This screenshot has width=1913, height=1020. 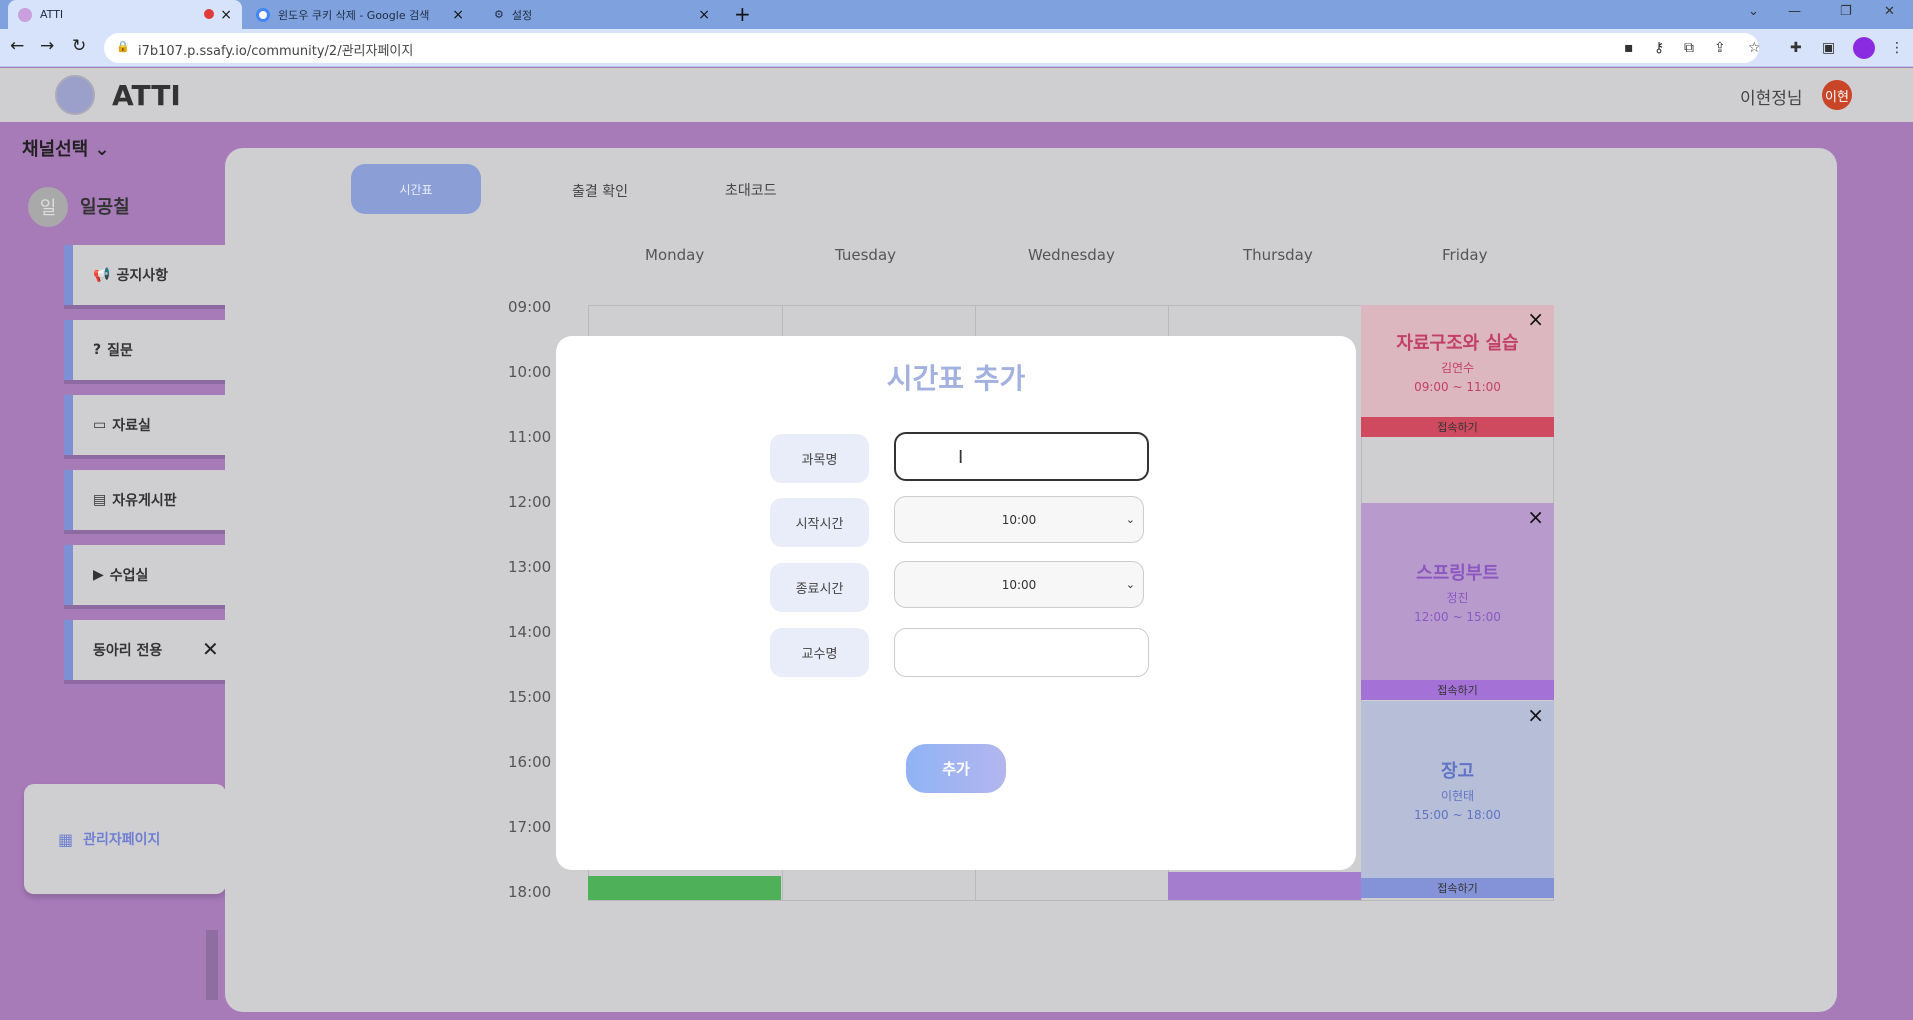 I want to click on subject-input, so click(x=1021, y=456).